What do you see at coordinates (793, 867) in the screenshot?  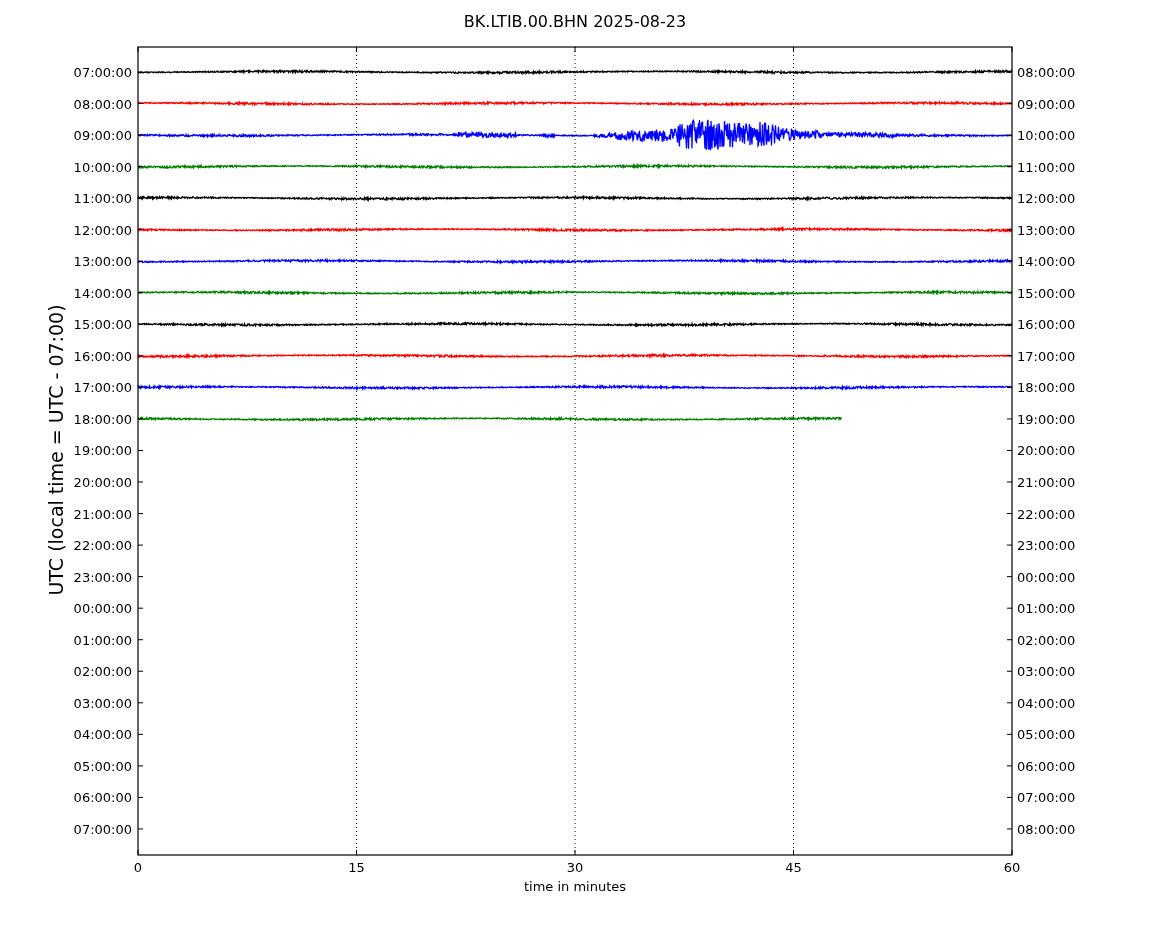 I see `tick-label: 45` at bounding box center [793, 867].